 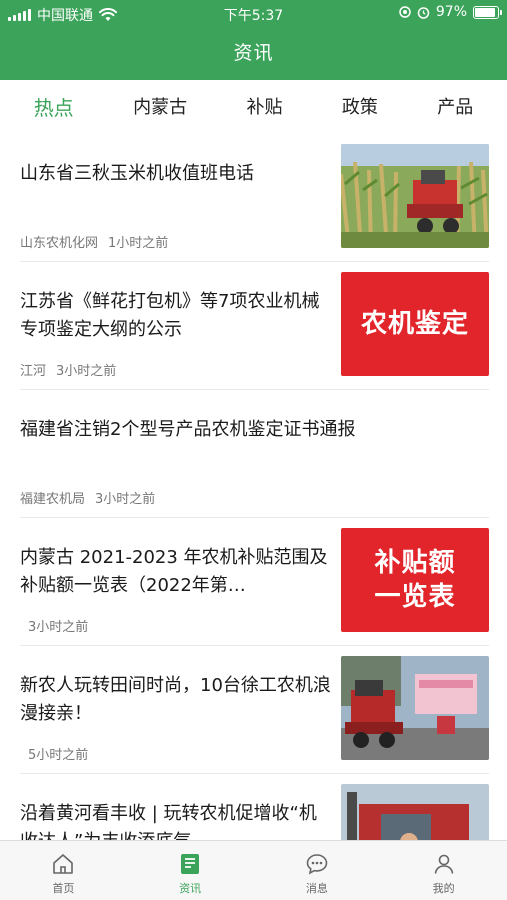 What do you see at coordinates (63, 864) in the screenshot?
I see `home-icon` at bounding box center [63, 864].